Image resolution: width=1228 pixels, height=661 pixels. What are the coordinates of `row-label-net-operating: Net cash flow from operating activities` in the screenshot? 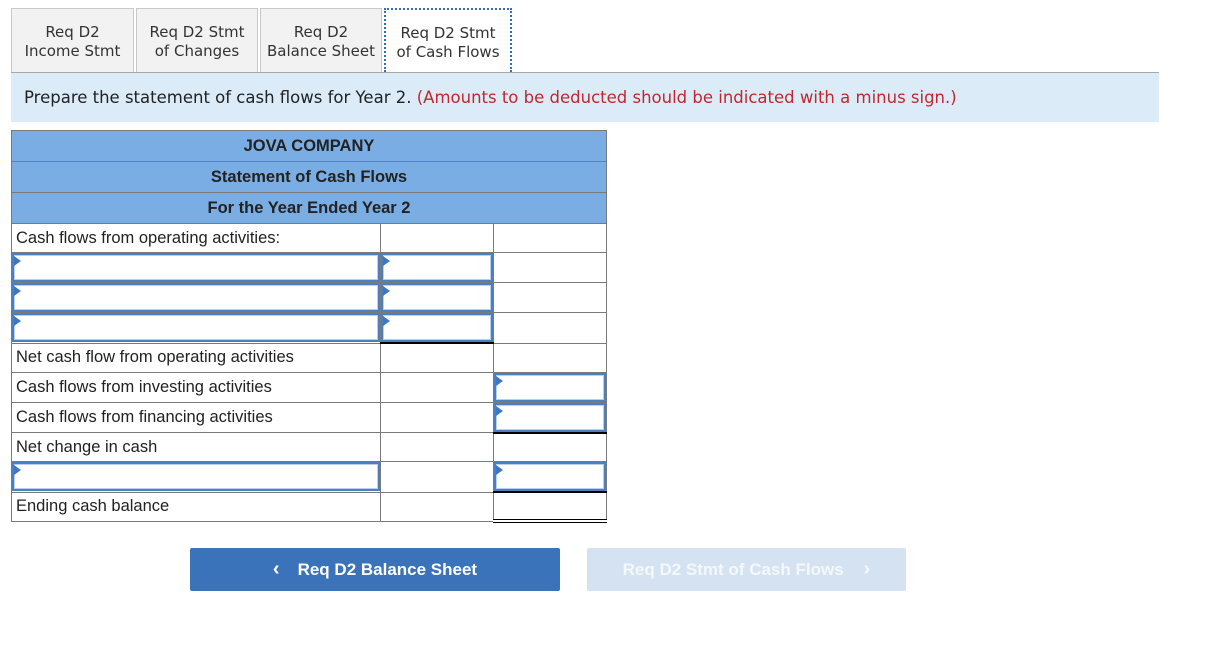 It's located at (196, 357).